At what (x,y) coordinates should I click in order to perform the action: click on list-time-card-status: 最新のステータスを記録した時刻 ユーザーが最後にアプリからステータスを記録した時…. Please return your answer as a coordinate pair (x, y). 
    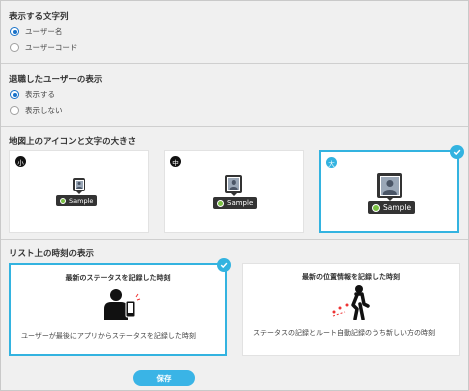
    Looking at the image, I should click on (118, 309).